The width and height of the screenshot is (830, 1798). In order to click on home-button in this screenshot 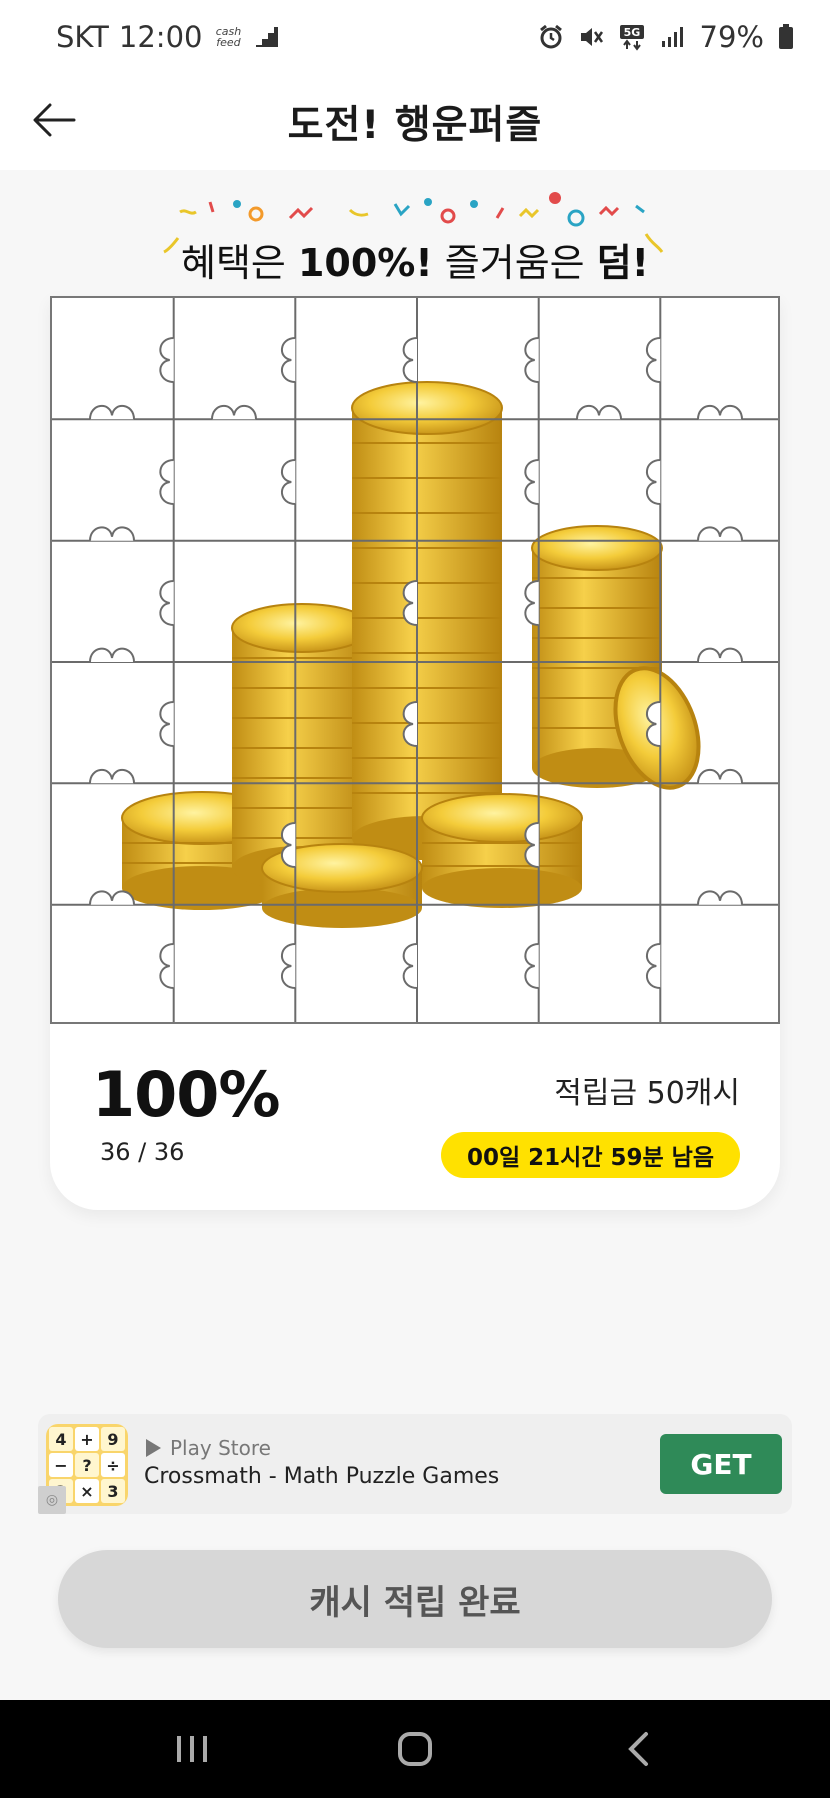, I will do `click(415, 1749)`.